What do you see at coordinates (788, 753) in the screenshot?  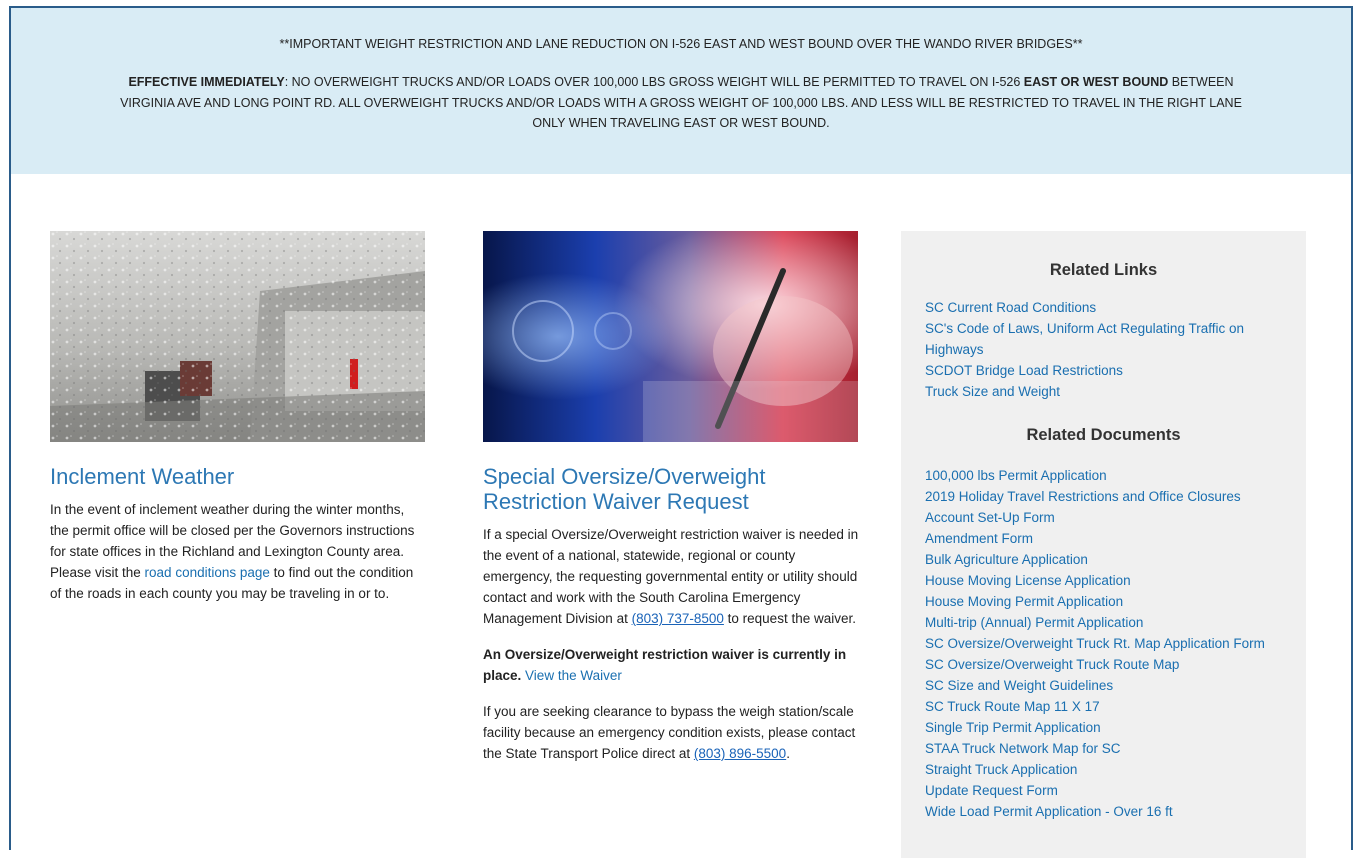 I see `waiver-p3-after: .` at bounding box center [788, 753].